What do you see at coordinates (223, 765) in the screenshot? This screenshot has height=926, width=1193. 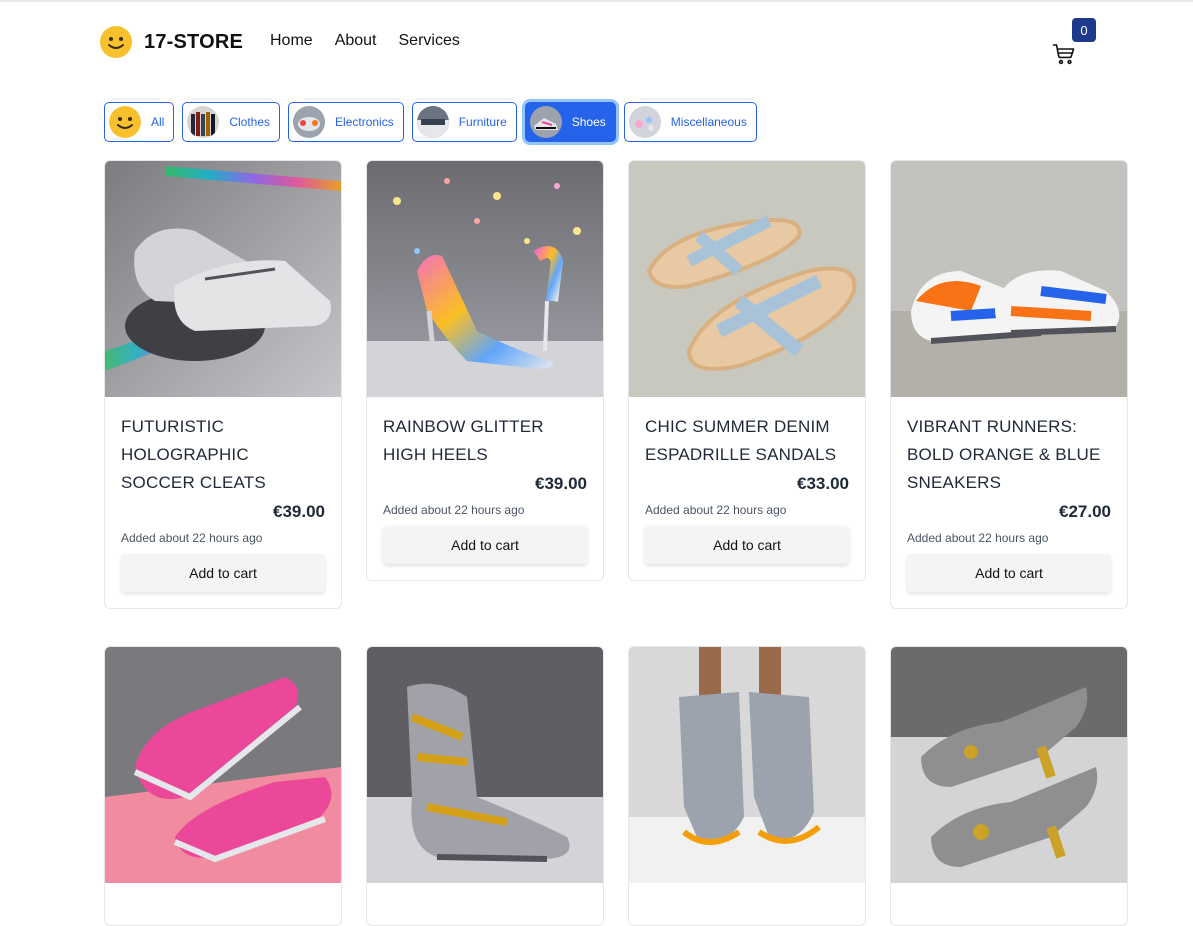 I see `product-image-pink-sneakers` at bounding box center [223, 765].